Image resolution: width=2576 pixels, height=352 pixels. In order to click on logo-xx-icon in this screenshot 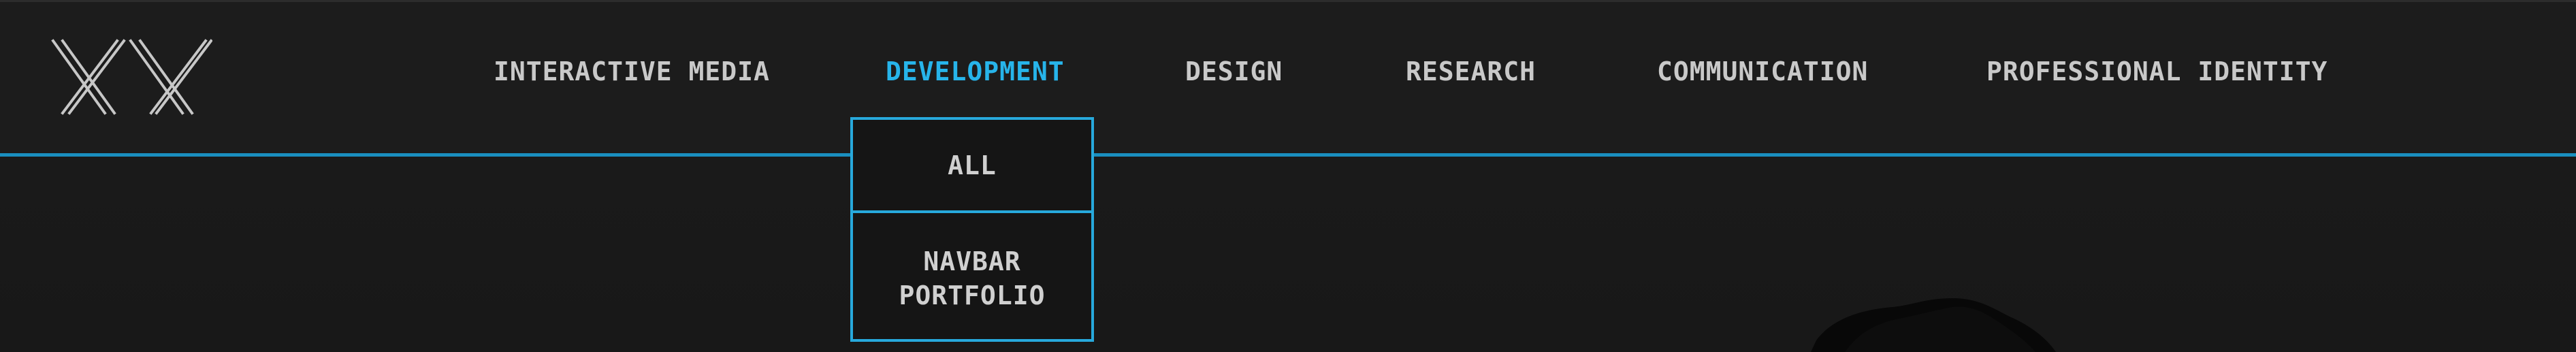, I will do `click(130, 77)`.